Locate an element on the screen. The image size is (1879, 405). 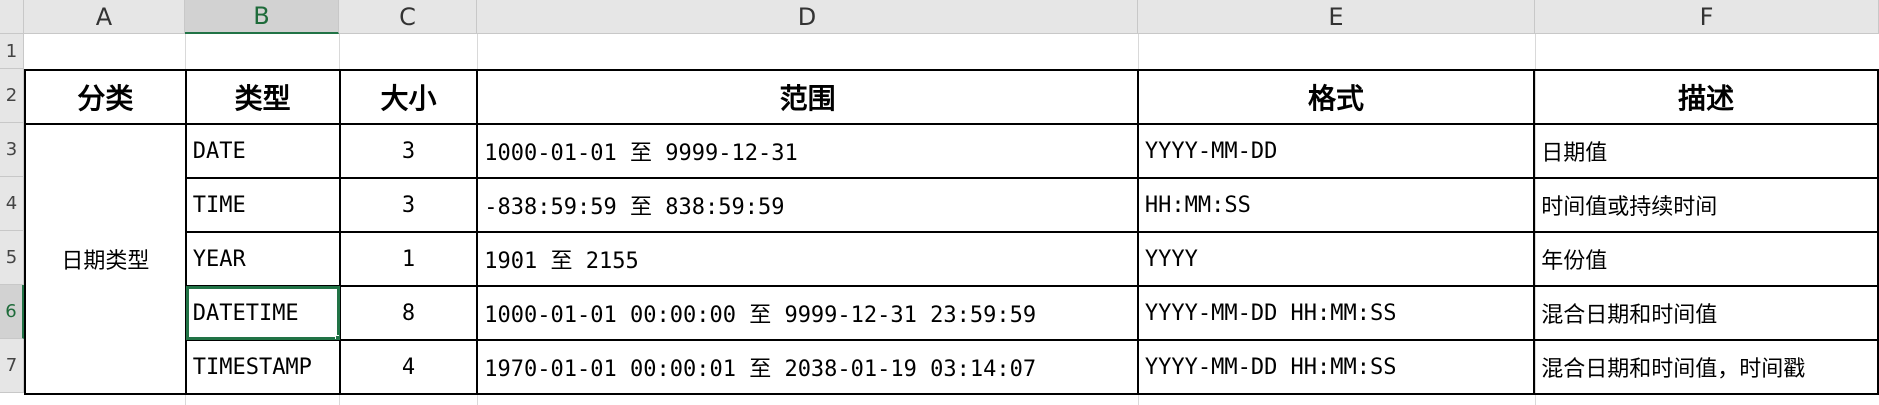
column-header-f: F is located at coordinates (1707, 17).